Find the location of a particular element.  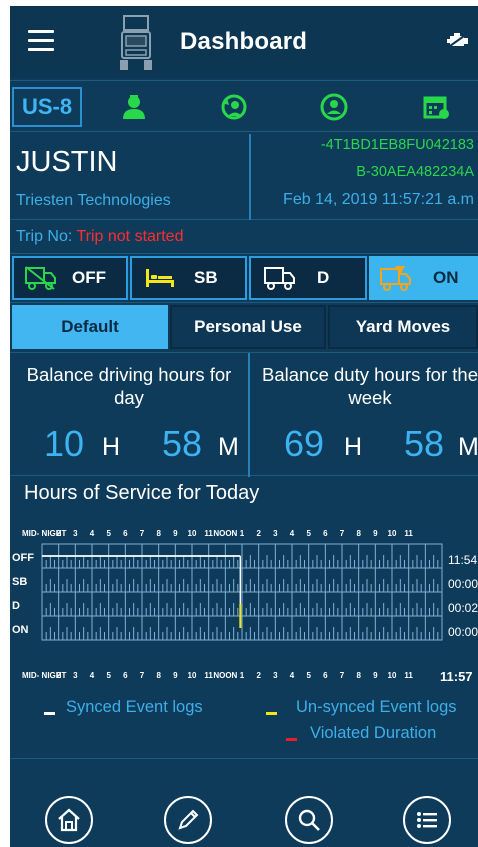

search-icon is located at coordinates (309, 820).